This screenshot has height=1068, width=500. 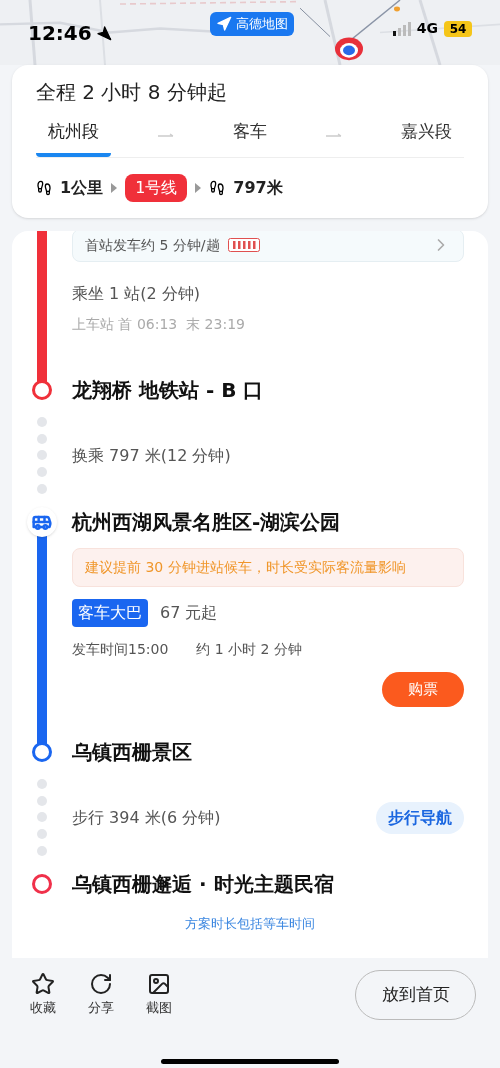 What do you see at coordinates (103, 33) in the screenshot?
I see `location-arrow-icon` at bounding box center [103, 33].